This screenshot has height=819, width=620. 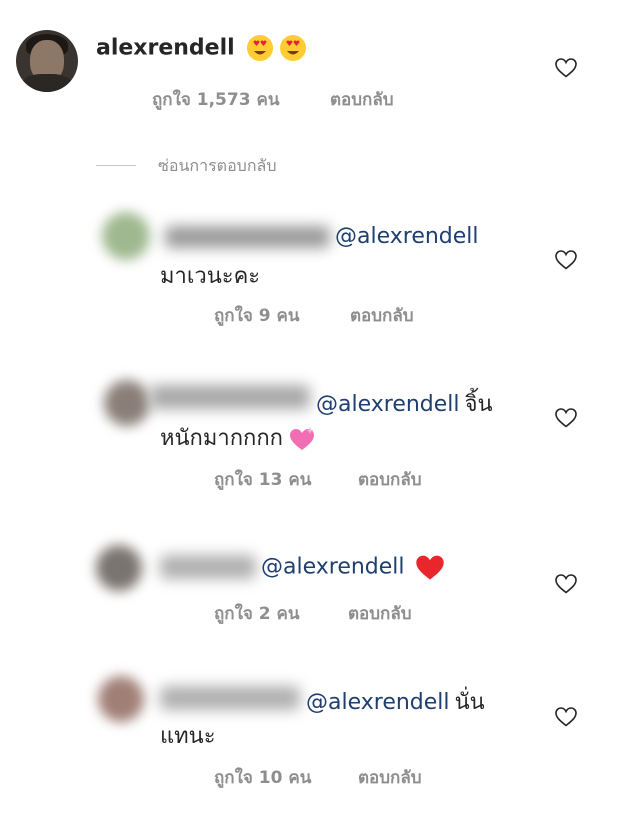 I want to click on hide-replies-line, so click(x=116, y=165).